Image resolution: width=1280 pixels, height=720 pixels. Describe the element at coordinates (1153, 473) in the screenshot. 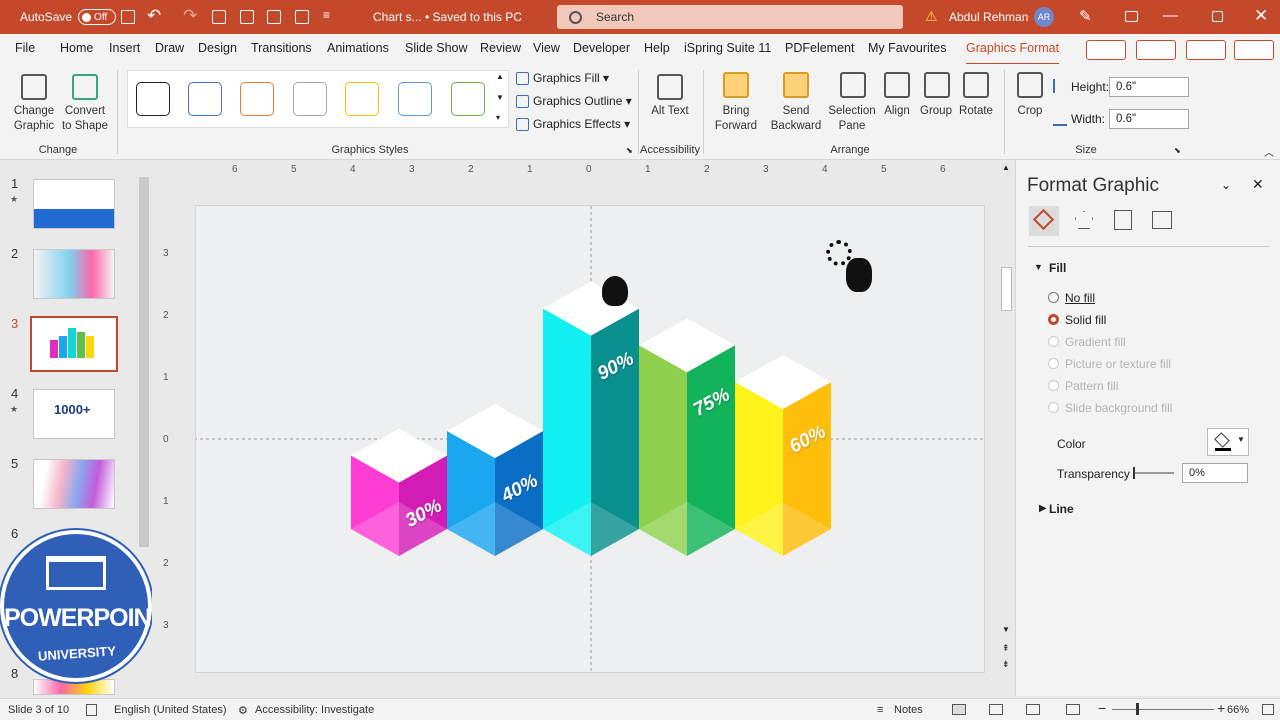

I see `transparency-slider` at that location.